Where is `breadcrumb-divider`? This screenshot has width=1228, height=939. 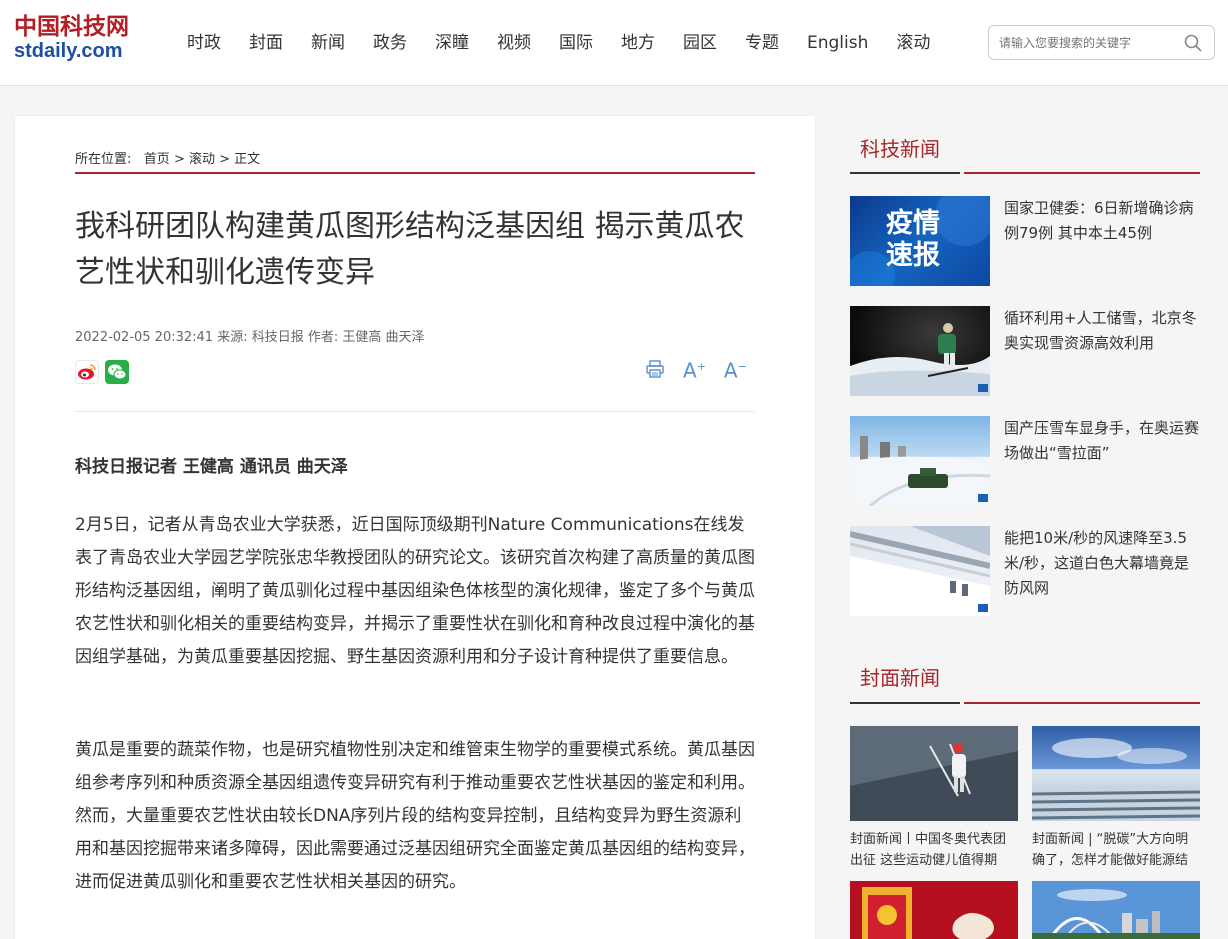
breadcrumb-divider is located at coordinates (415, 173).